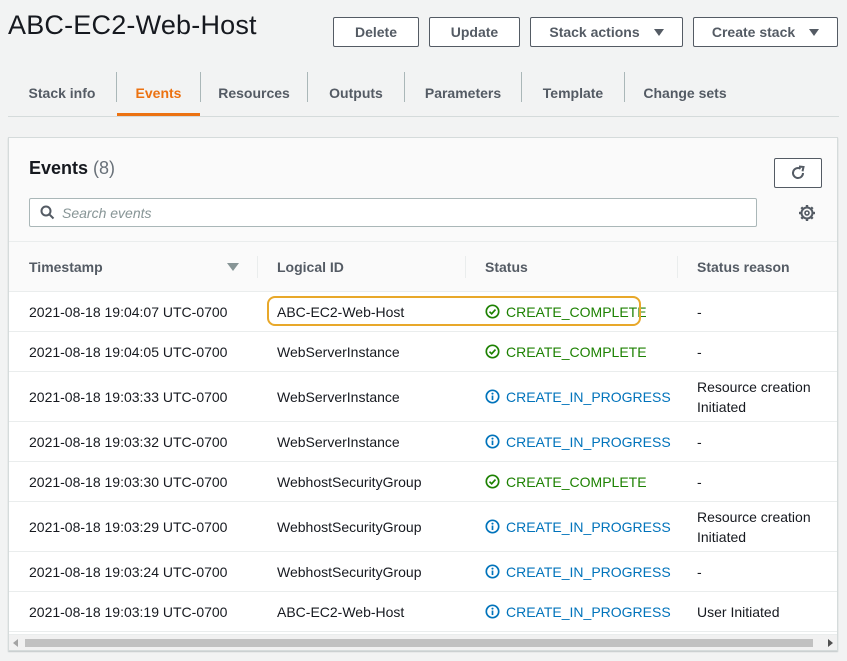 The image size is (847, 661). I want to click on delete-button-label: Delete, so click(376, 32).